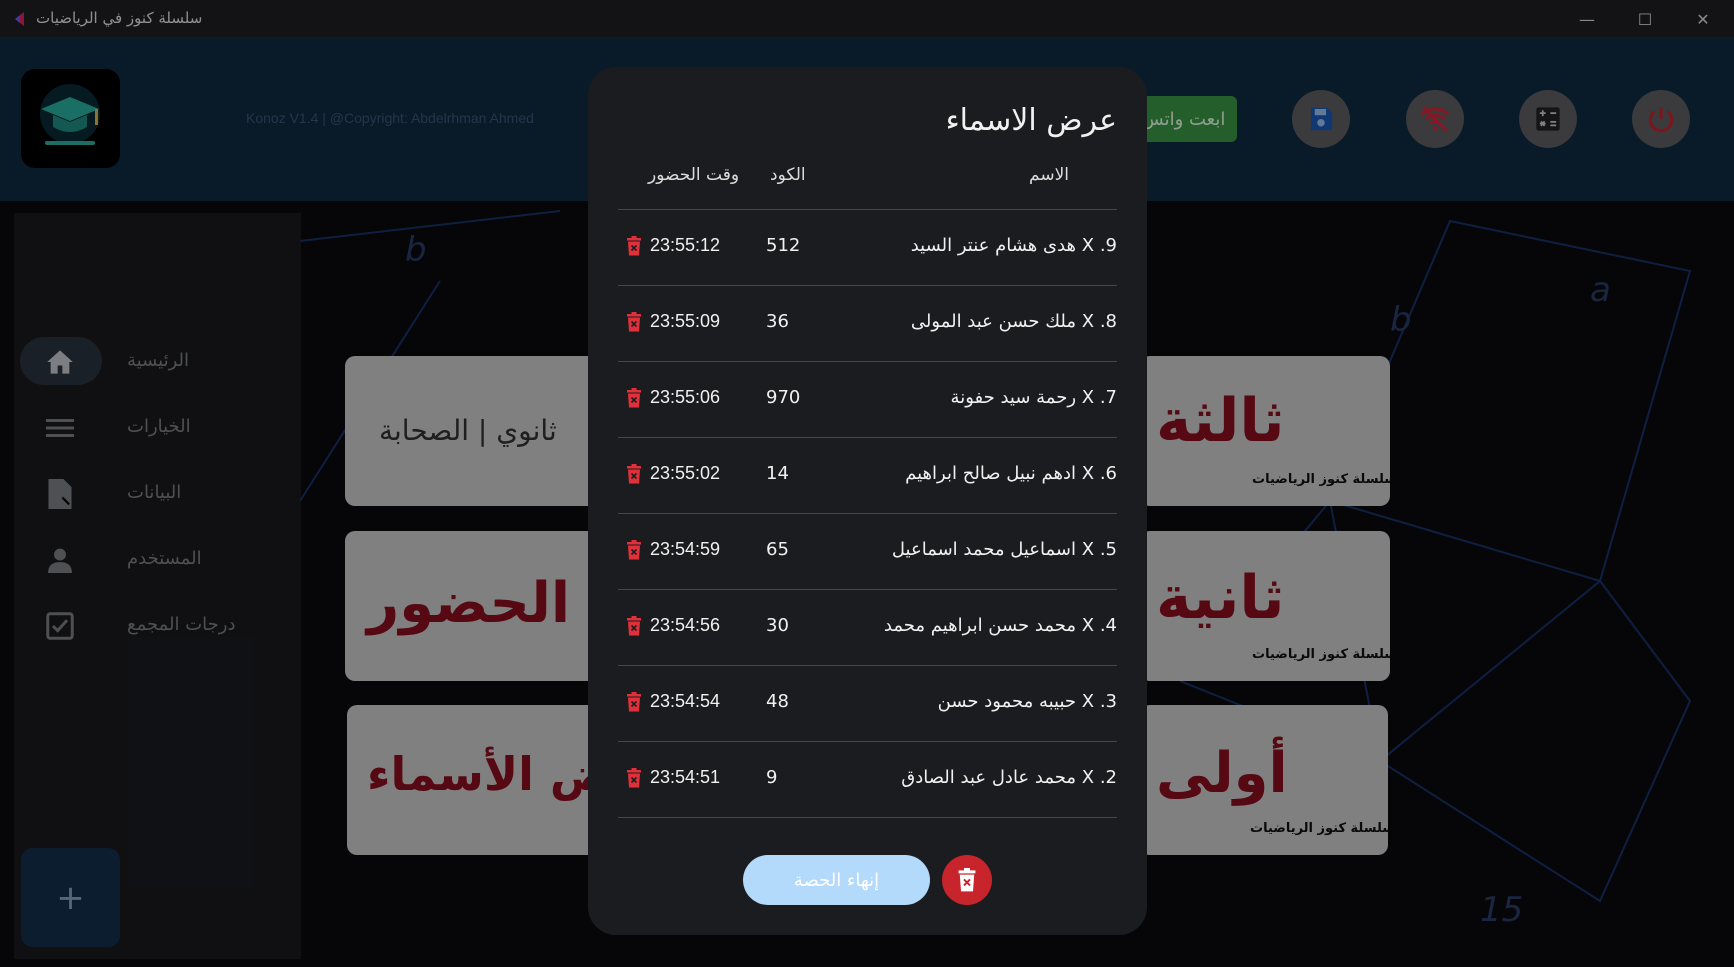 This screenshot has width=1734, height=967. Describe the element at coordinates (783, 245) in the screenshot. I see `row-code: 512` at that location.